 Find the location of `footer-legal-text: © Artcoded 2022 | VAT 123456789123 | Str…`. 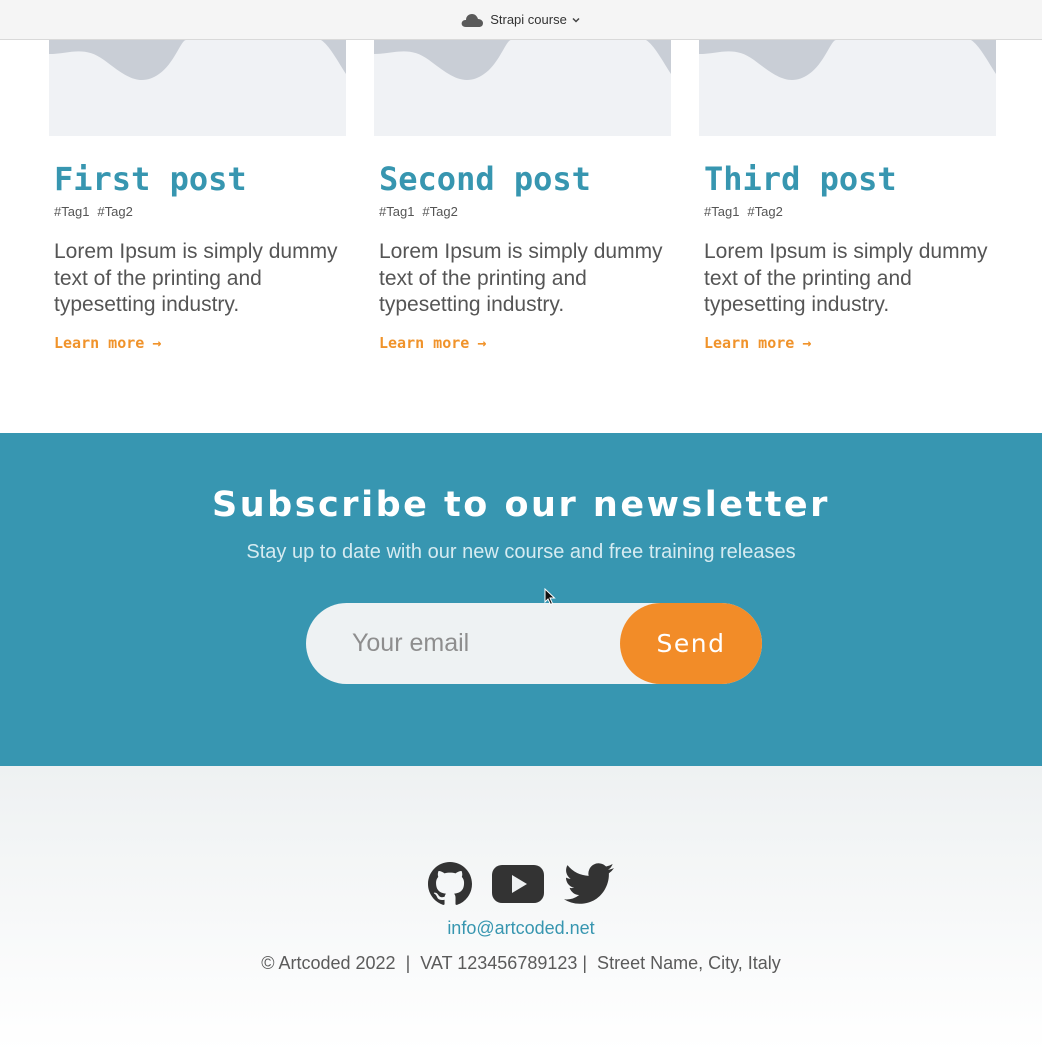

footer-legal-text: © Artcoded 2022 | VAT 123456789123 | Str… is located at coordinates (521, 963).